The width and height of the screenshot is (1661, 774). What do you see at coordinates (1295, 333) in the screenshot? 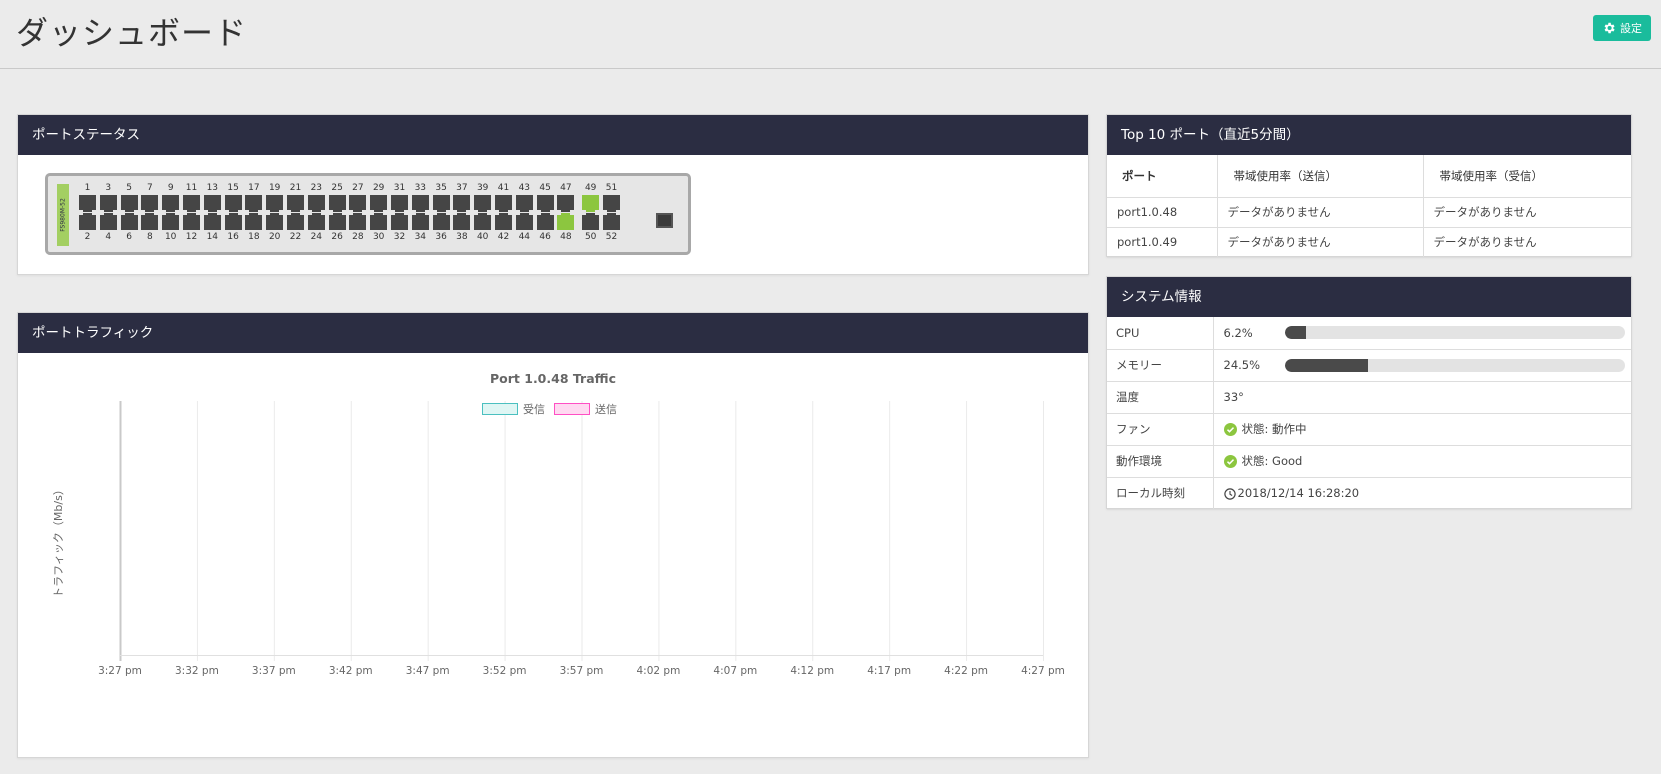
I see `cpu-progress-fill` at bounding box center [1295, 333].